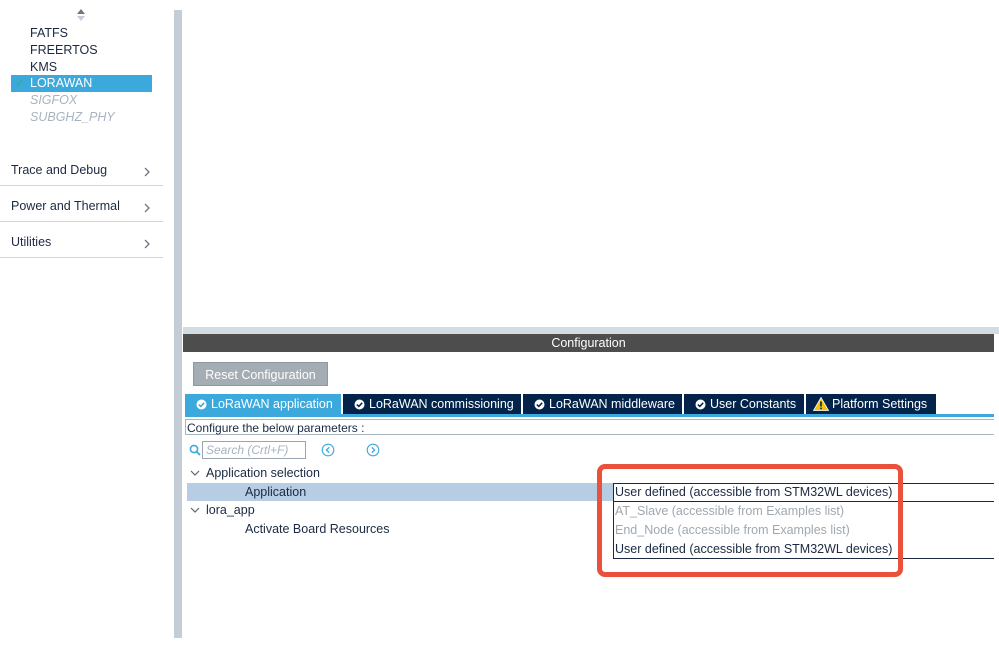 The image size is (999, 667). Describe the element at coordinates (328, 450) in the screenshot. I see `search-previous-icon` at that location.